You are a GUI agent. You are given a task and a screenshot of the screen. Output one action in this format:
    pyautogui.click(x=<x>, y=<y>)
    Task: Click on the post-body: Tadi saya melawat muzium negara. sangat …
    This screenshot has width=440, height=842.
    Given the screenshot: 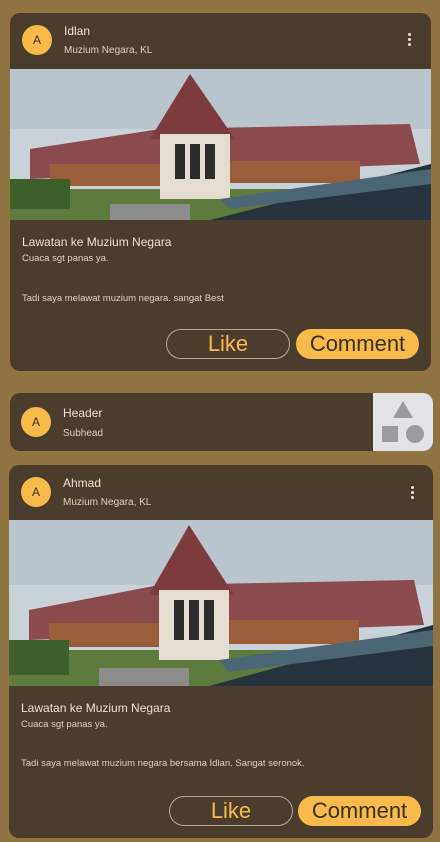 What is the action you would take?
    pyautogui.click(x=123, y=298)
    